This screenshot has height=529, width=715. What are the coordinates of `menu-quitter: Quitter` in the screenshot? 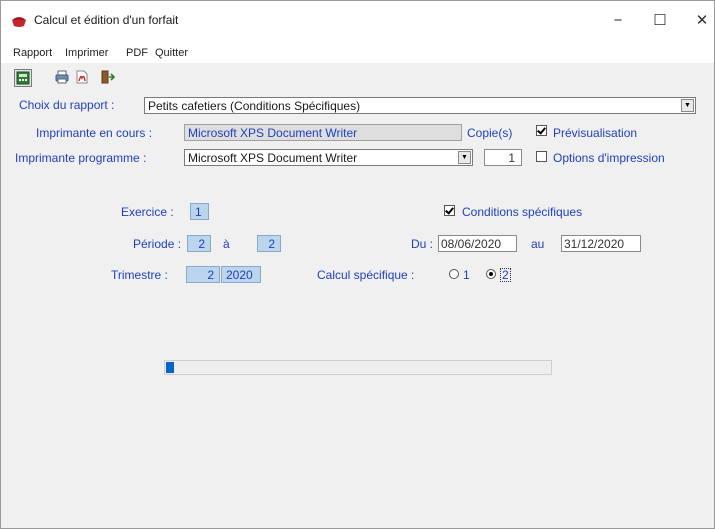 It's located at (171, 53).